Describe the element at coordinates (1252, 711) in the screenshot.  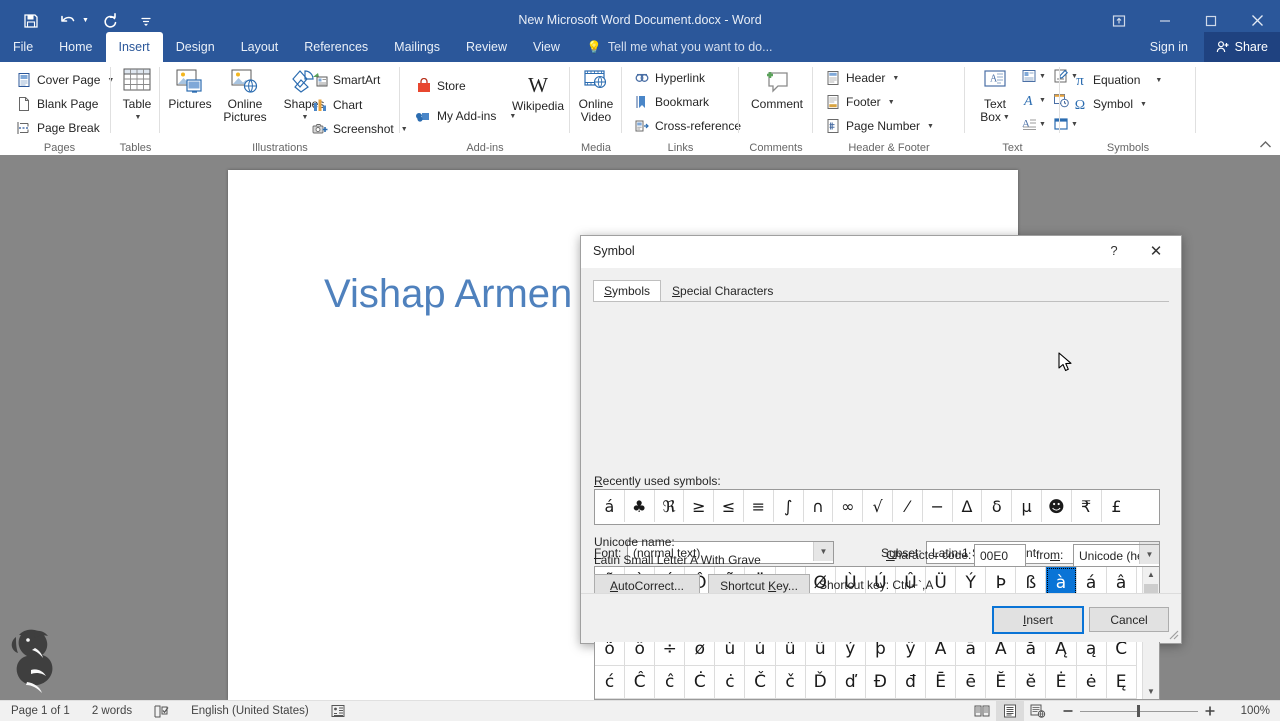
I see `zoom-level-label: 100%` at that location.